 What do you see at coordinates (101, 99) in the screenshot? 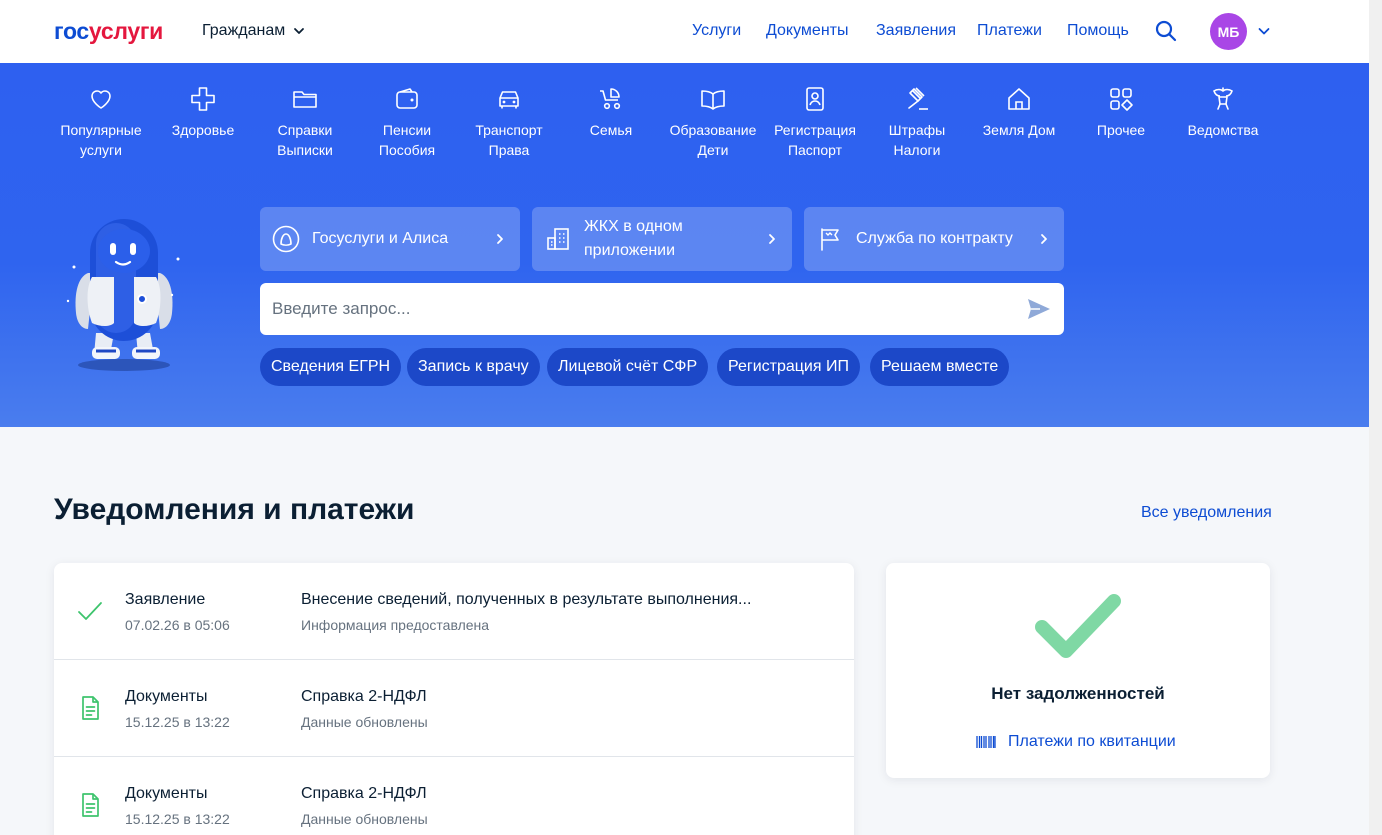
I see `heart-icon` at bounding box center [101, 99].